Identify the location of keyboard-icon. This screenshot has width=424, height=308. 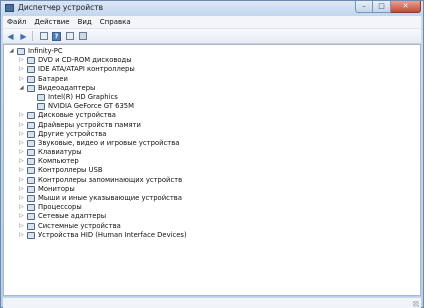
(31, 153).